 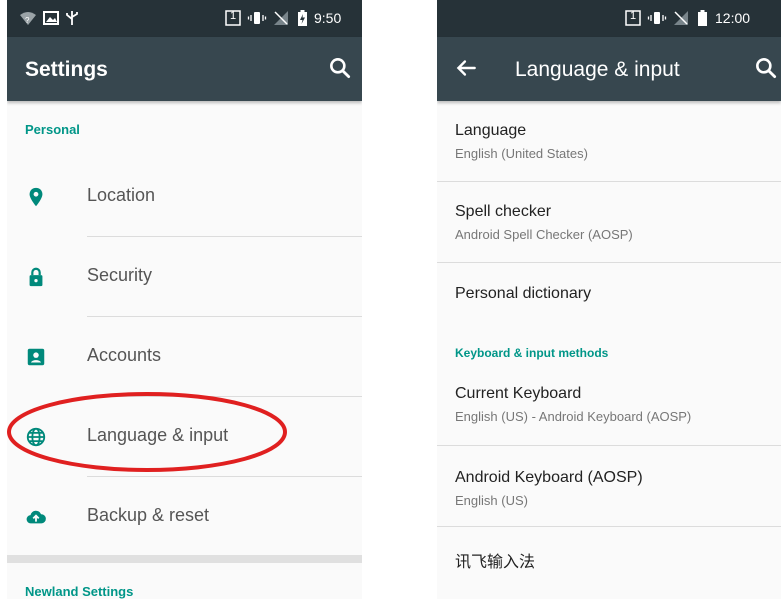 What do you see at coordinates (36, 277) in the screenshot?
I see `lock-icon` at bounding box center [36, 277].